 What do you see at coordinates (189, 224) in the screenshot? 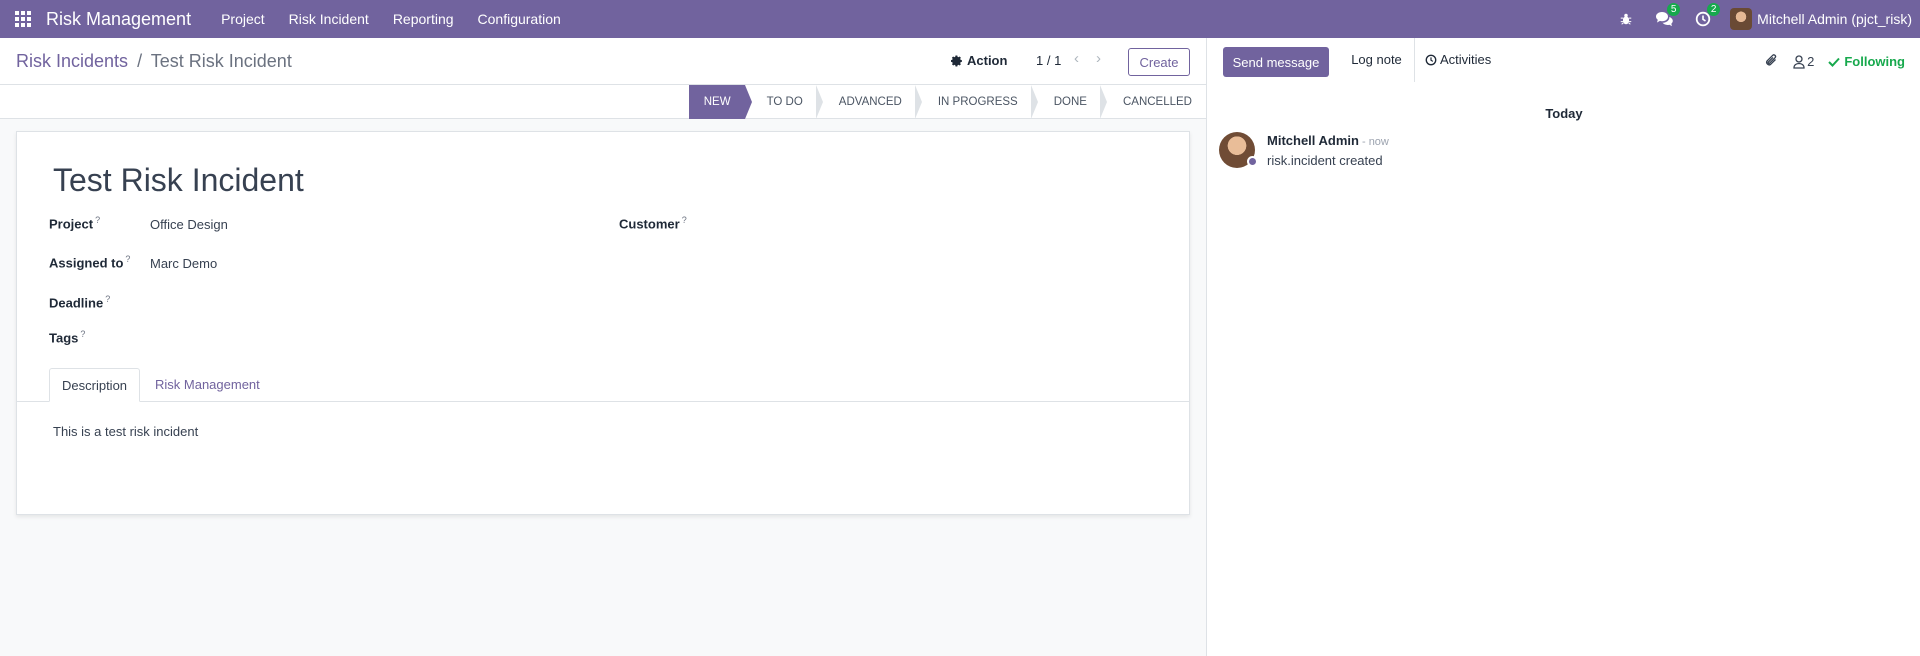
I see `project-field: Office Design` at bounding box center [189, 224].